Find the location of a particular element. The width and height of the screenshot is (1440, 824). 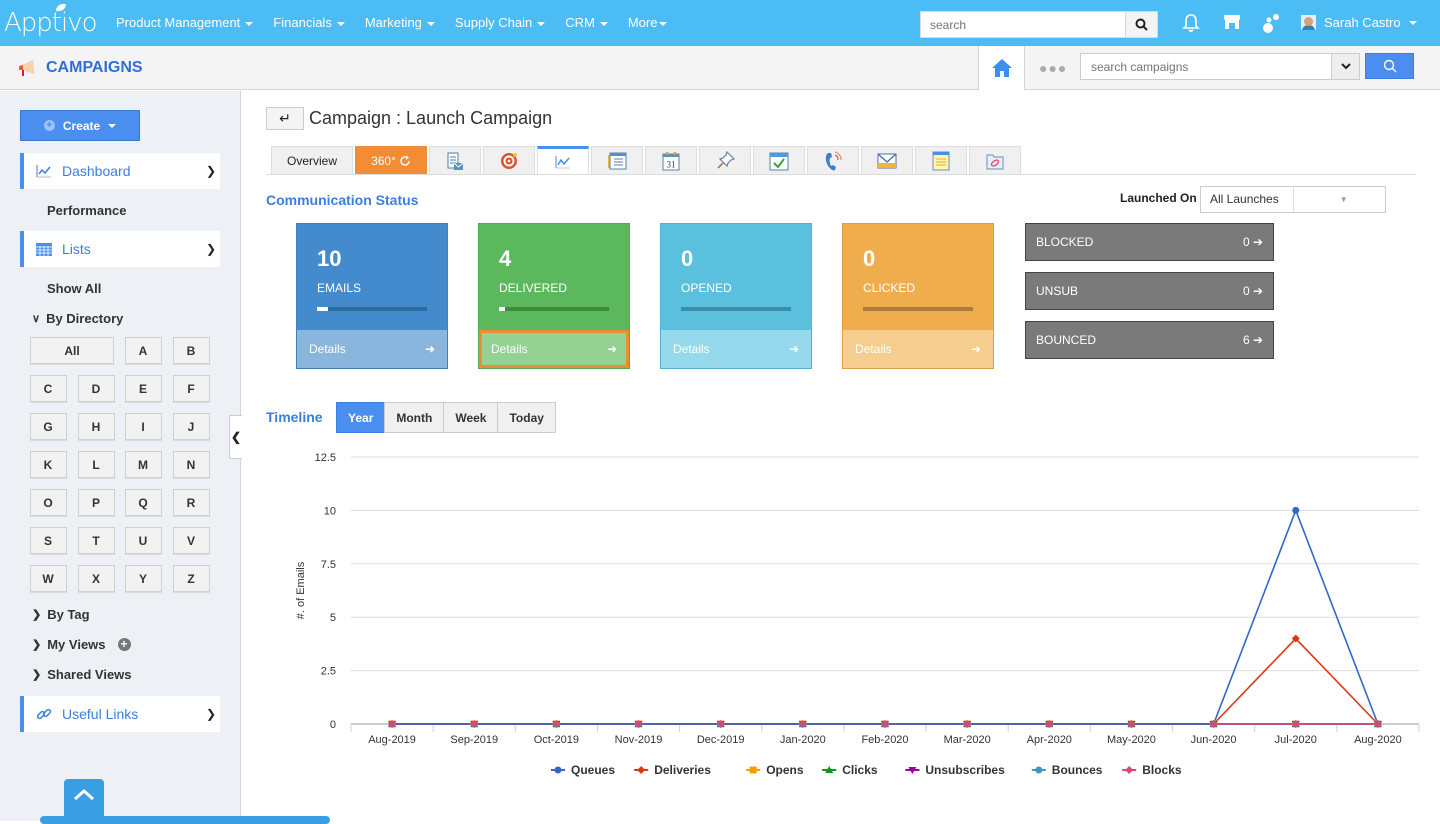

back-button: ↵ is located at coordinates (285, 118).